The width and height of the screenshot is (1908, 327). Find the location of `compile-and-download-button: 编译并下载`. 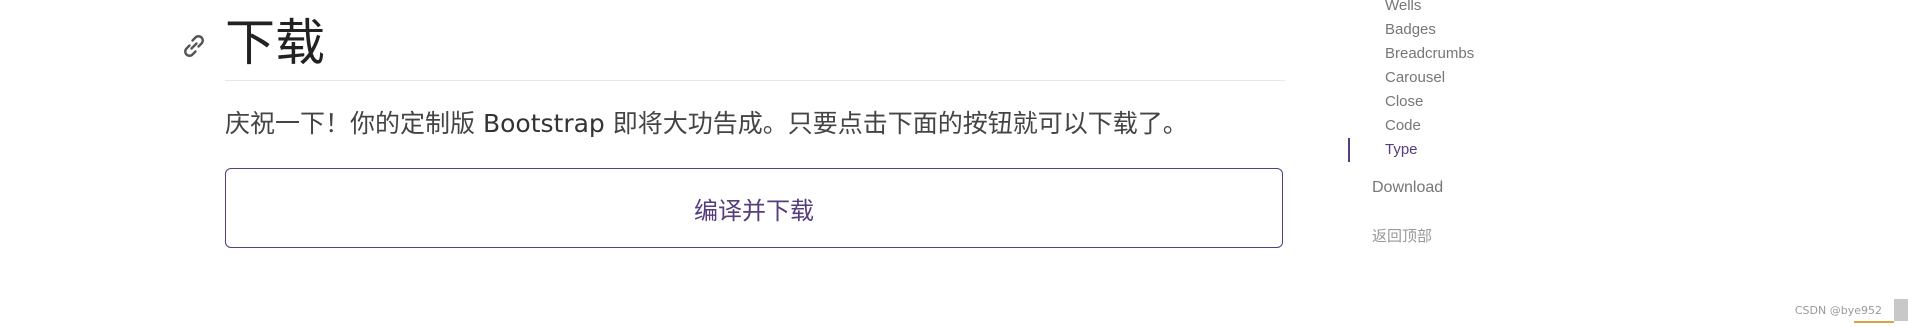

compile-and-download-button: 编译并下载 is located at coordinates (754, 208).